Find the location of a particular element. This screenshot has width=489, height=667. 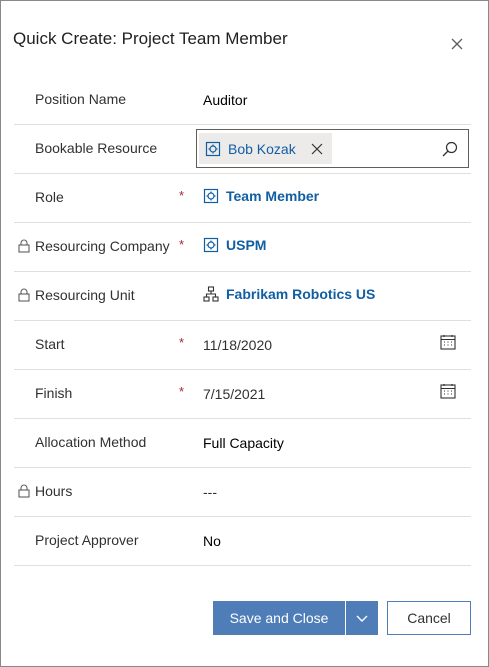

search-icon is located at coordinates (450, 149).